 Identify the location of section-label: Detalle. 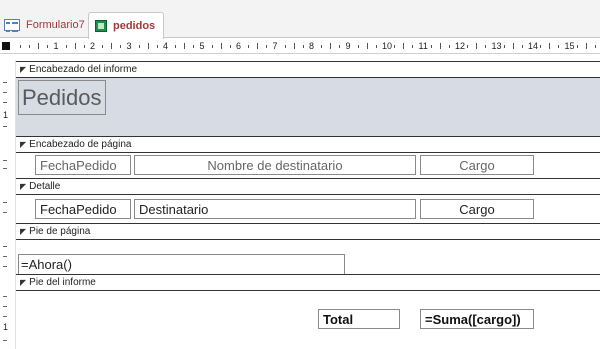
(45, 186).